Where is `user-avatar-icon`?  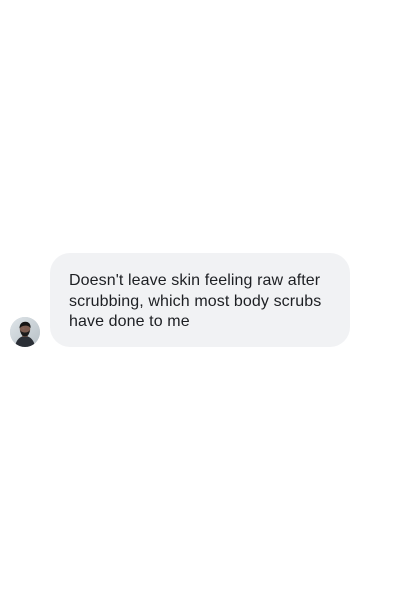 user-avatar-icon is located at coordinates (25, 332).